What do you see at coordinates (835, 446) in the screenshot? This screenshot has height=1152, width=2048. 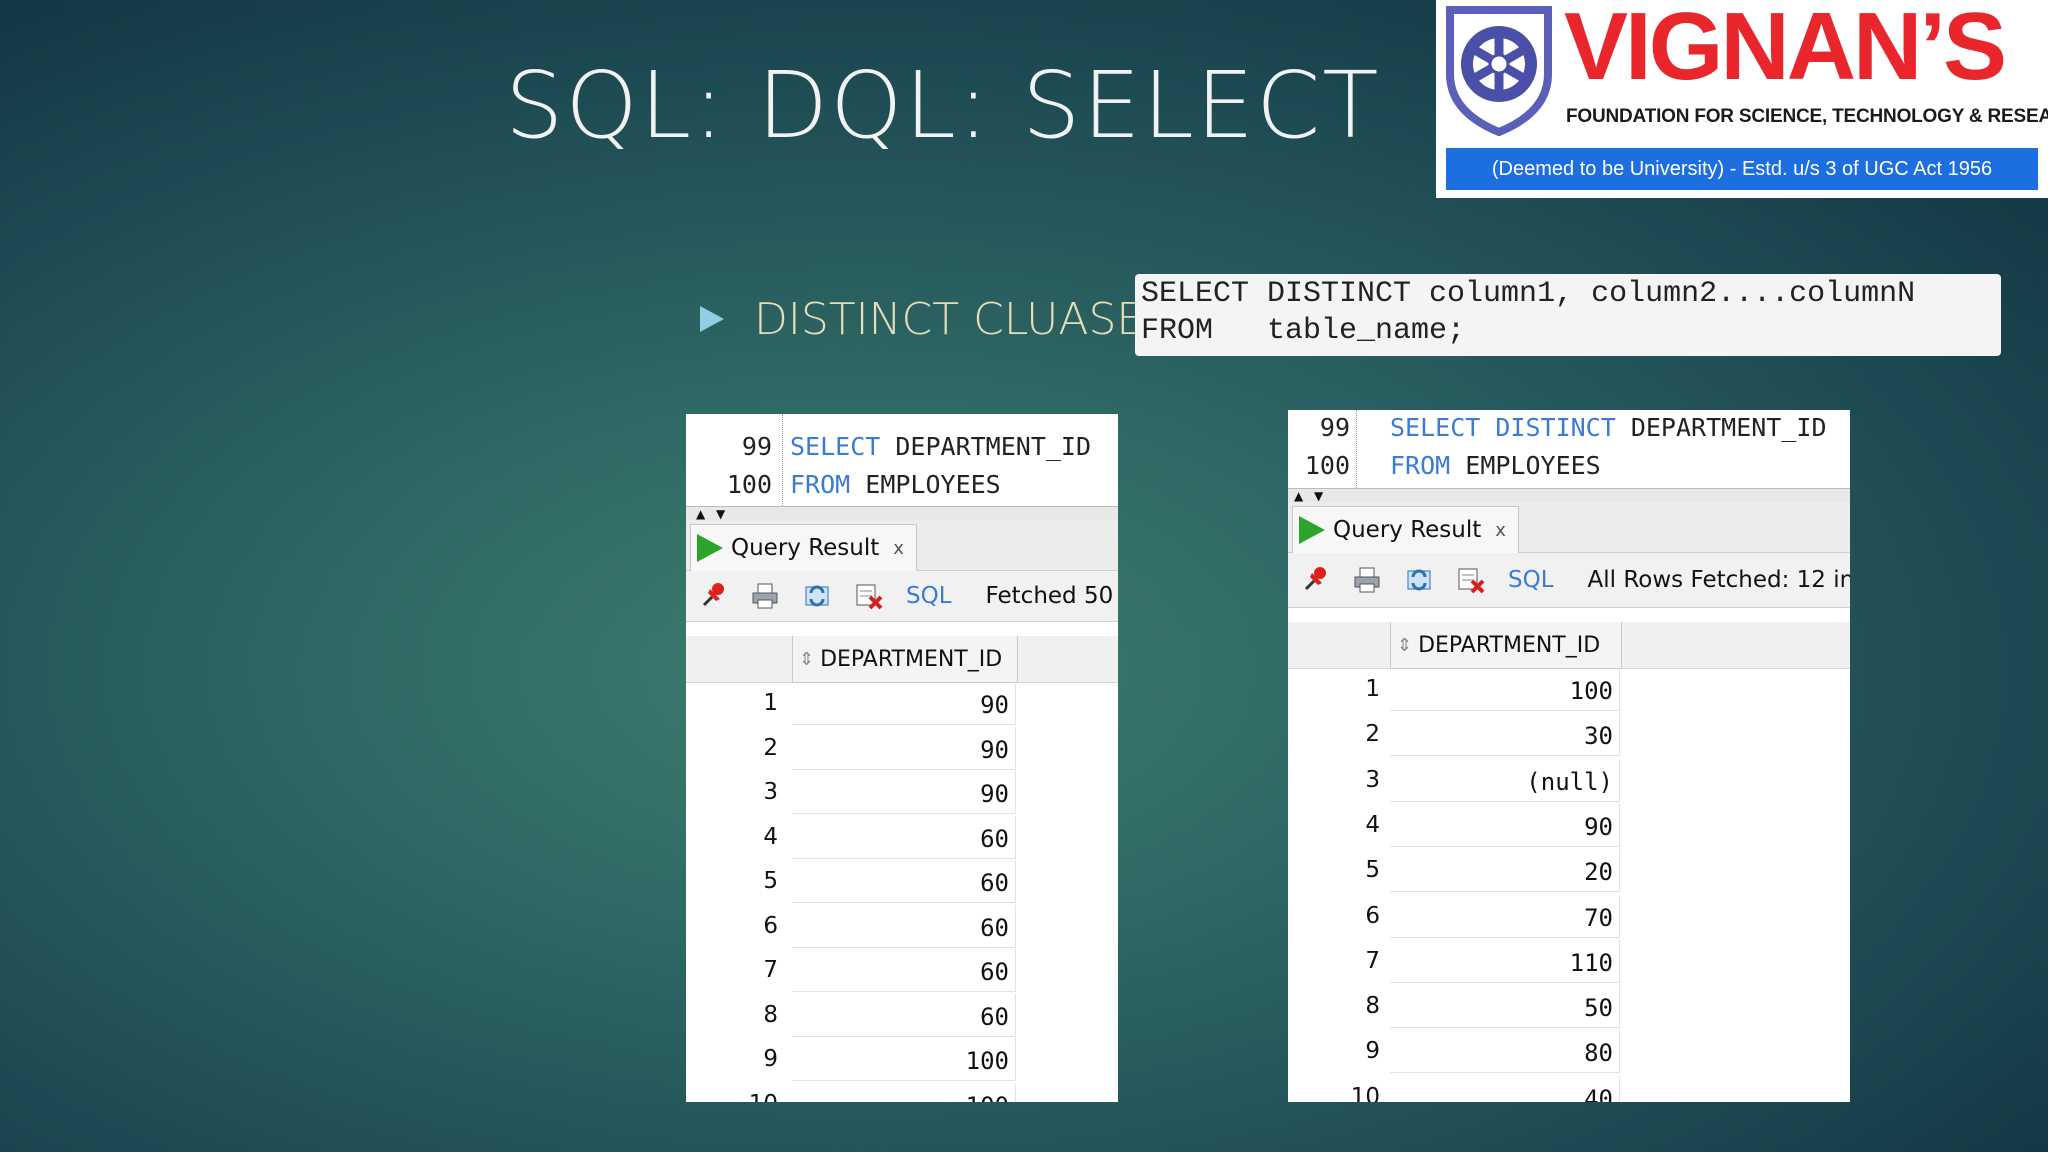 I see `sql-keyword: SELECT` at bounding box center [835, 446].